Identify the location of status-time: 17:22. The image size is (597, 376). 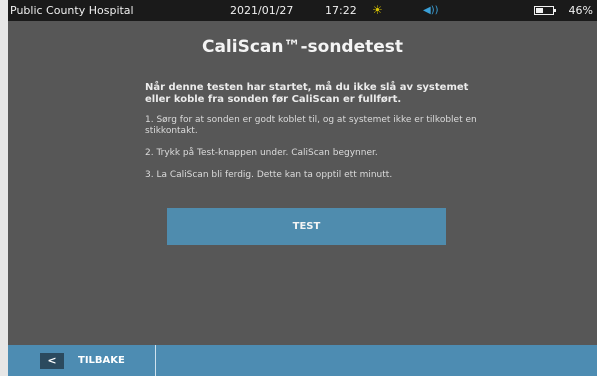
(341, 10).